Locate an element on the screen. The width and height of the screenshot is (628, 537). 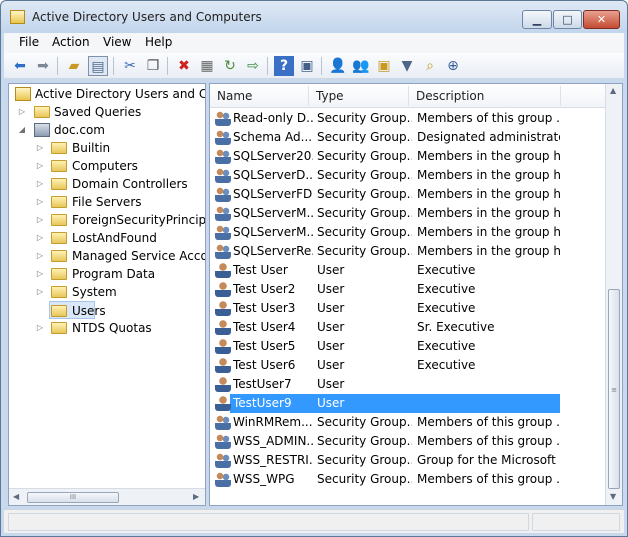
toolbar: ⬅ ➡ ▰ ▤ ✂ ❐ ✖ ▦ ↻ ⇨ ? ▣ 👤 👥 ▣ ▼ ⌕ ⊕ is located at coordinates (314, 66).